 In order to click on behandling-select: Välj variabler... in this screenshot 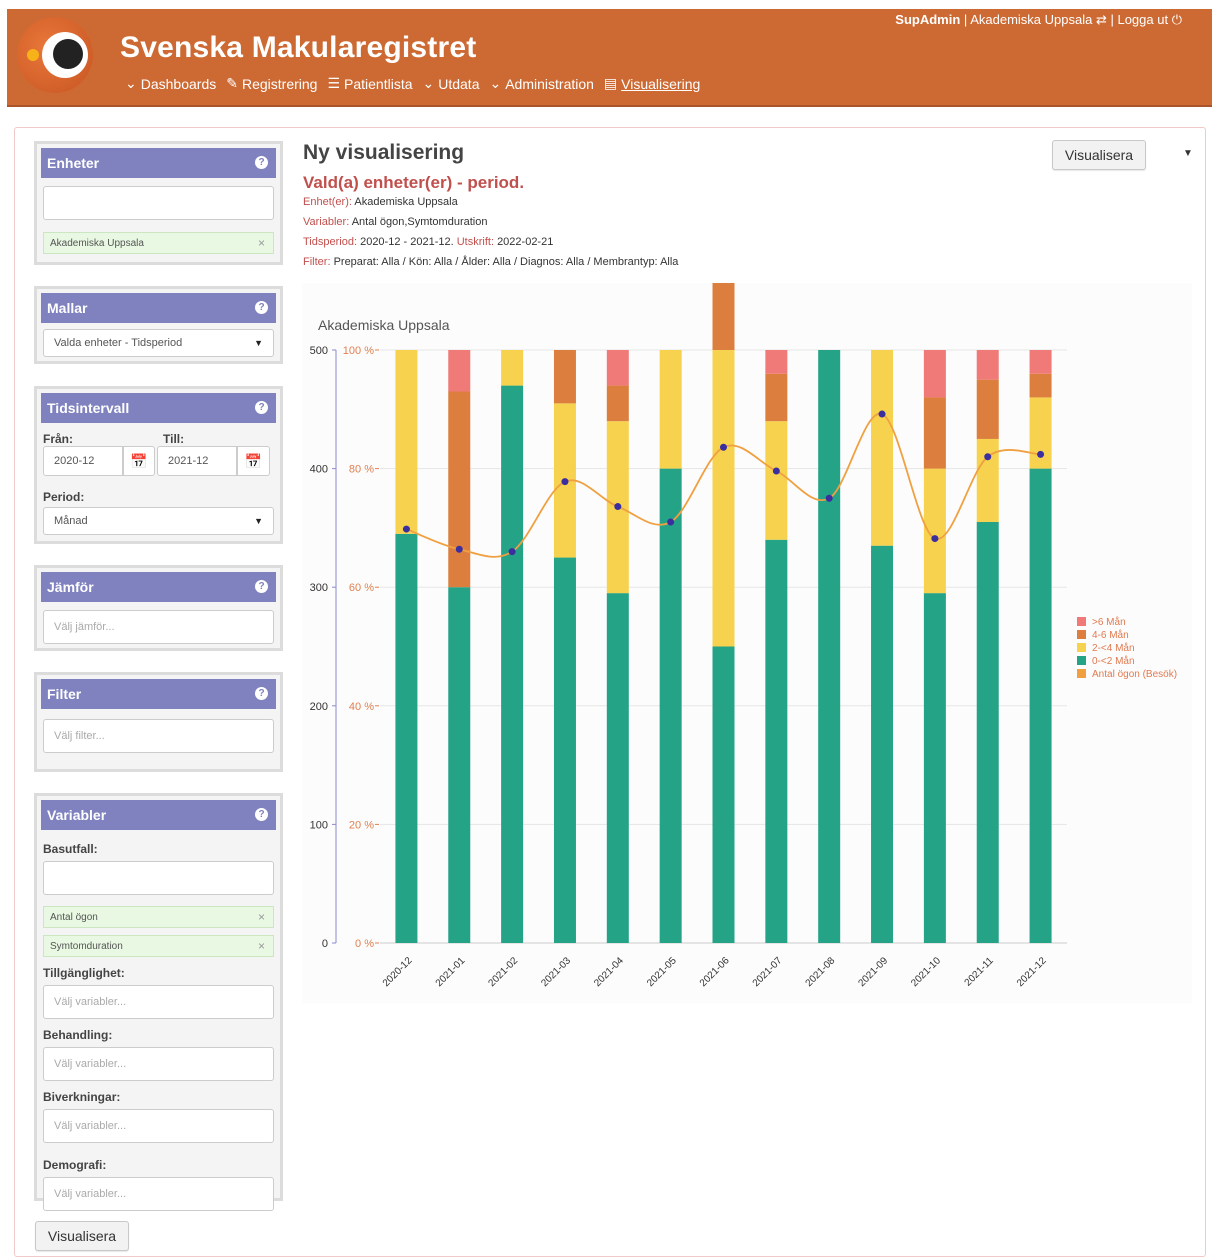, I will do `click(158, 1064)`.